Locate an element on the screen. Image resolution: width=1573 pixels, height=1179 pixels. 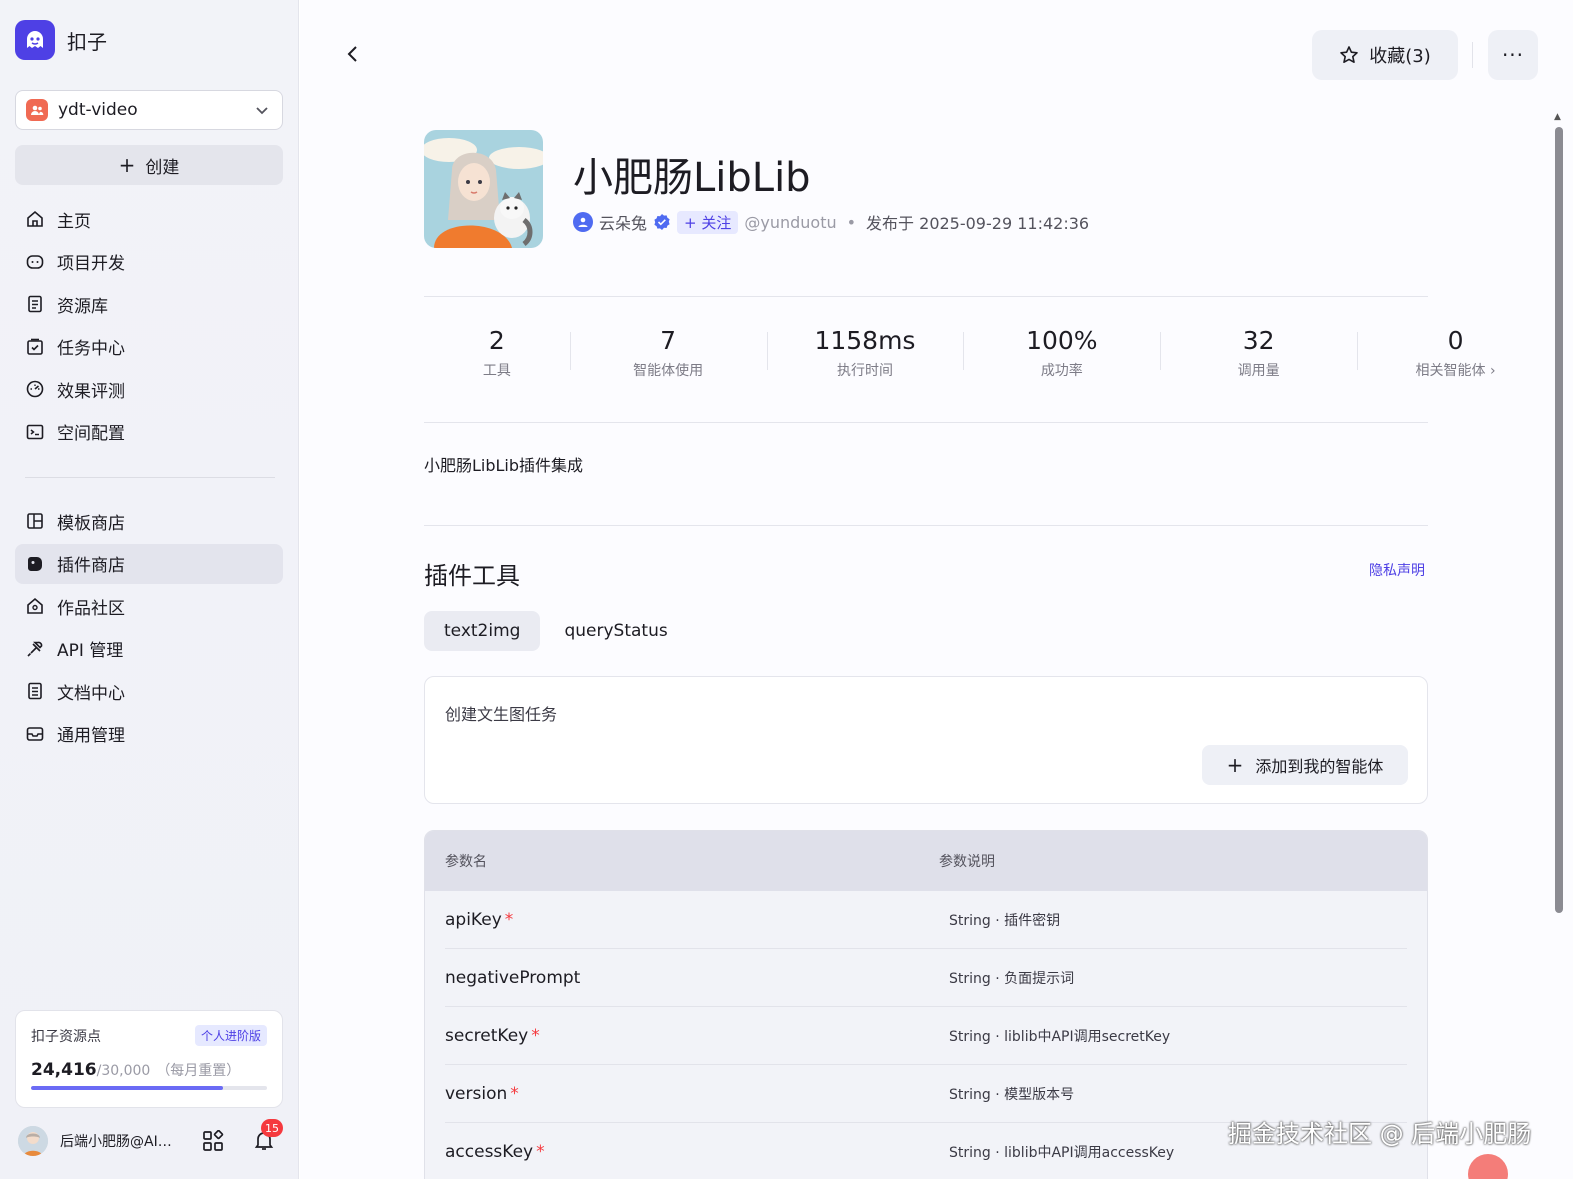
param-name: negativePrompt is located at coordinates (697, 978).